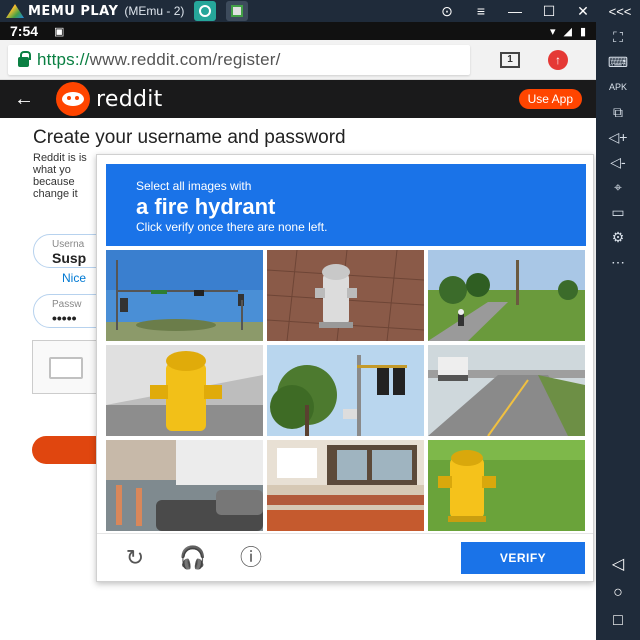  I want to click on url-scheme: https://, so click(63, 59).